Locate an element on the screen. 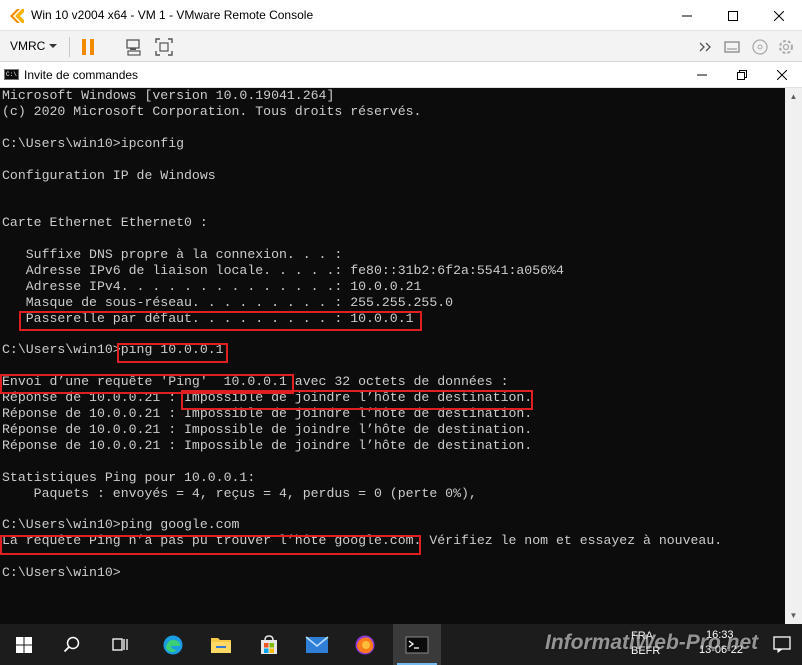  console-line: Statistiques Ping pour 10.0.0.1: is located at coordinates (129, 477).